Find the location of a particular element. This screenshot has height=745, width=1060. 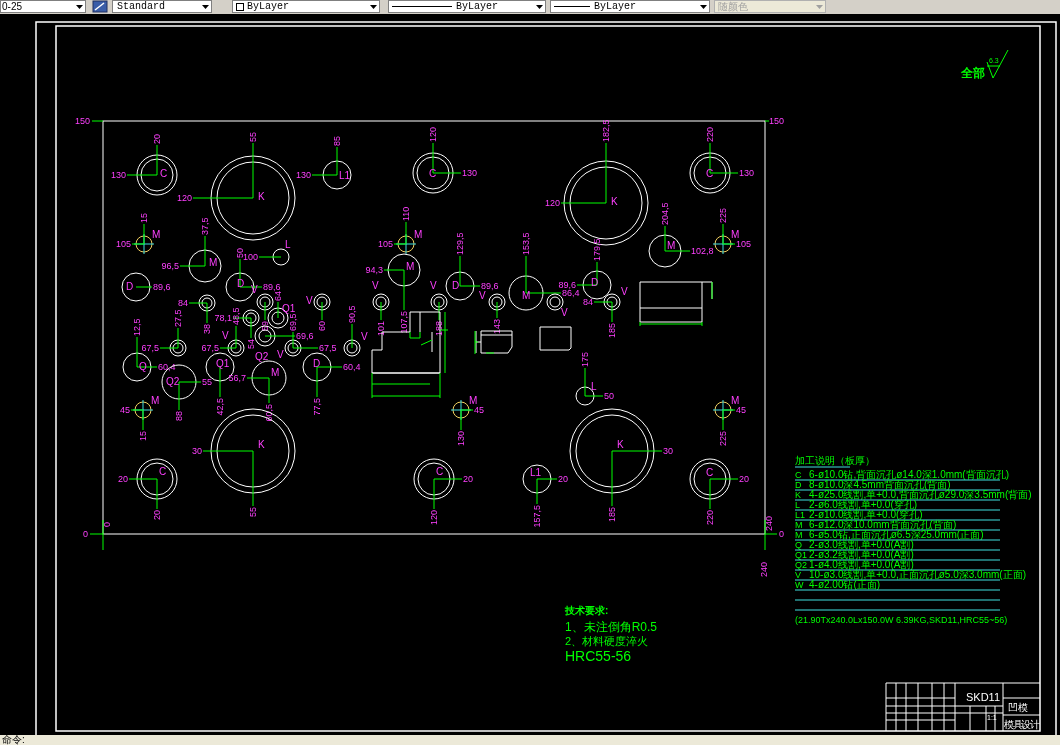

table-cell: 2-ø6.0线割,单+0.0(穿孔) is located at coordinates (863, 504).